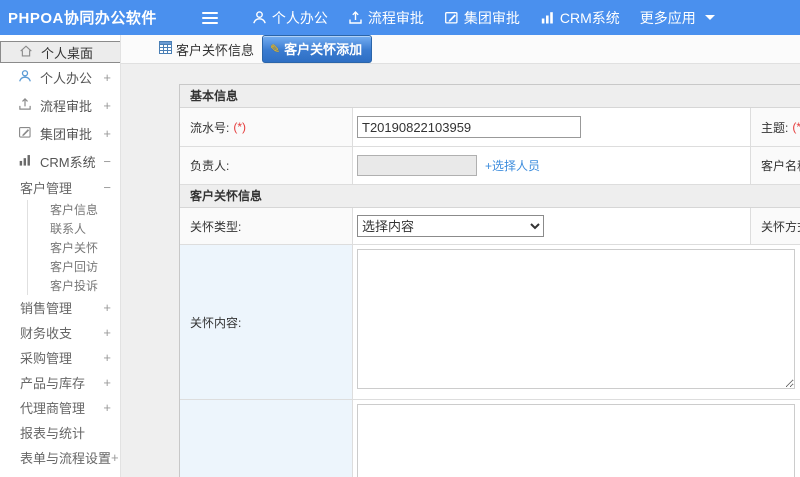 The image size is (800, 477). I want to click on select-person-link: +选择人员, so click(512, 165).